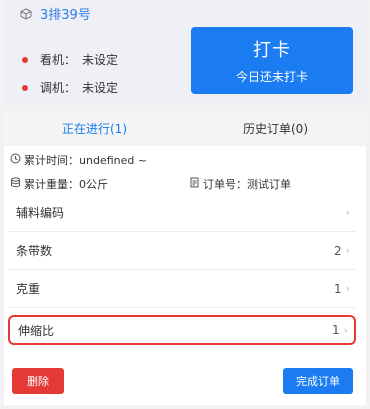 The image size is (370, 409). I want to click on cumulative-weight: 累计重量： 0公斤, so click(59, 184).